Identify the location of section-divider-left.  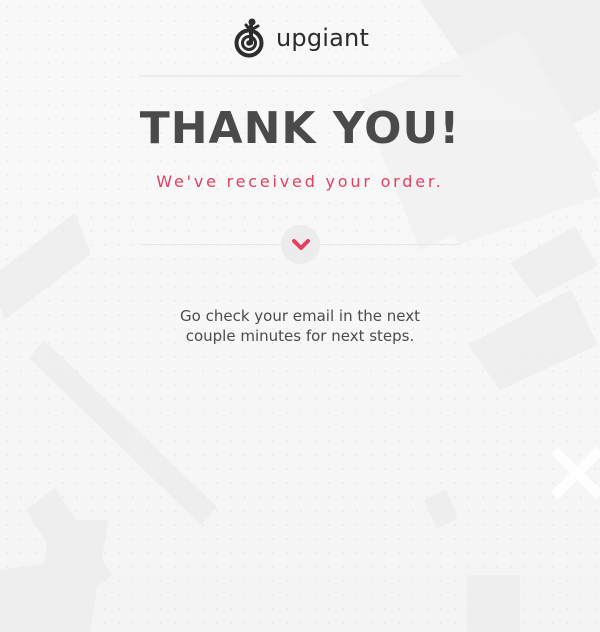
(211, 244).